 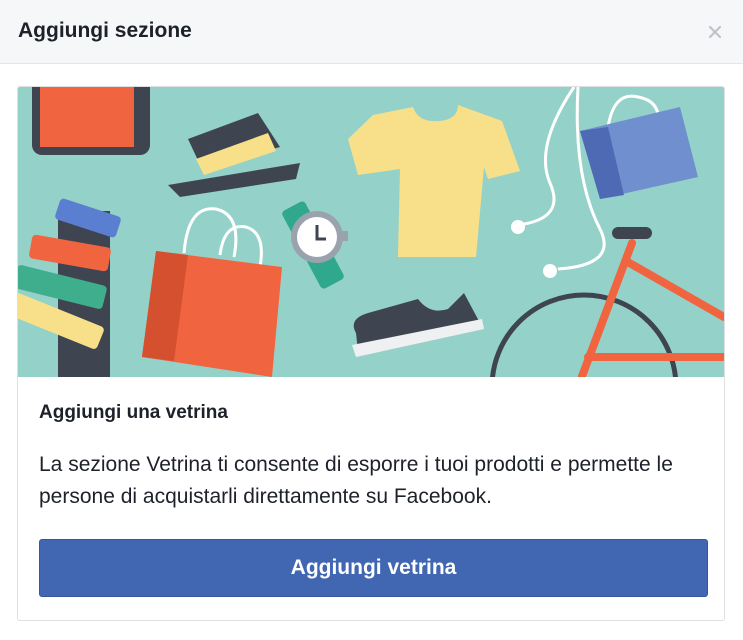 I want to click on close-icon, so click(x=715, y=32).